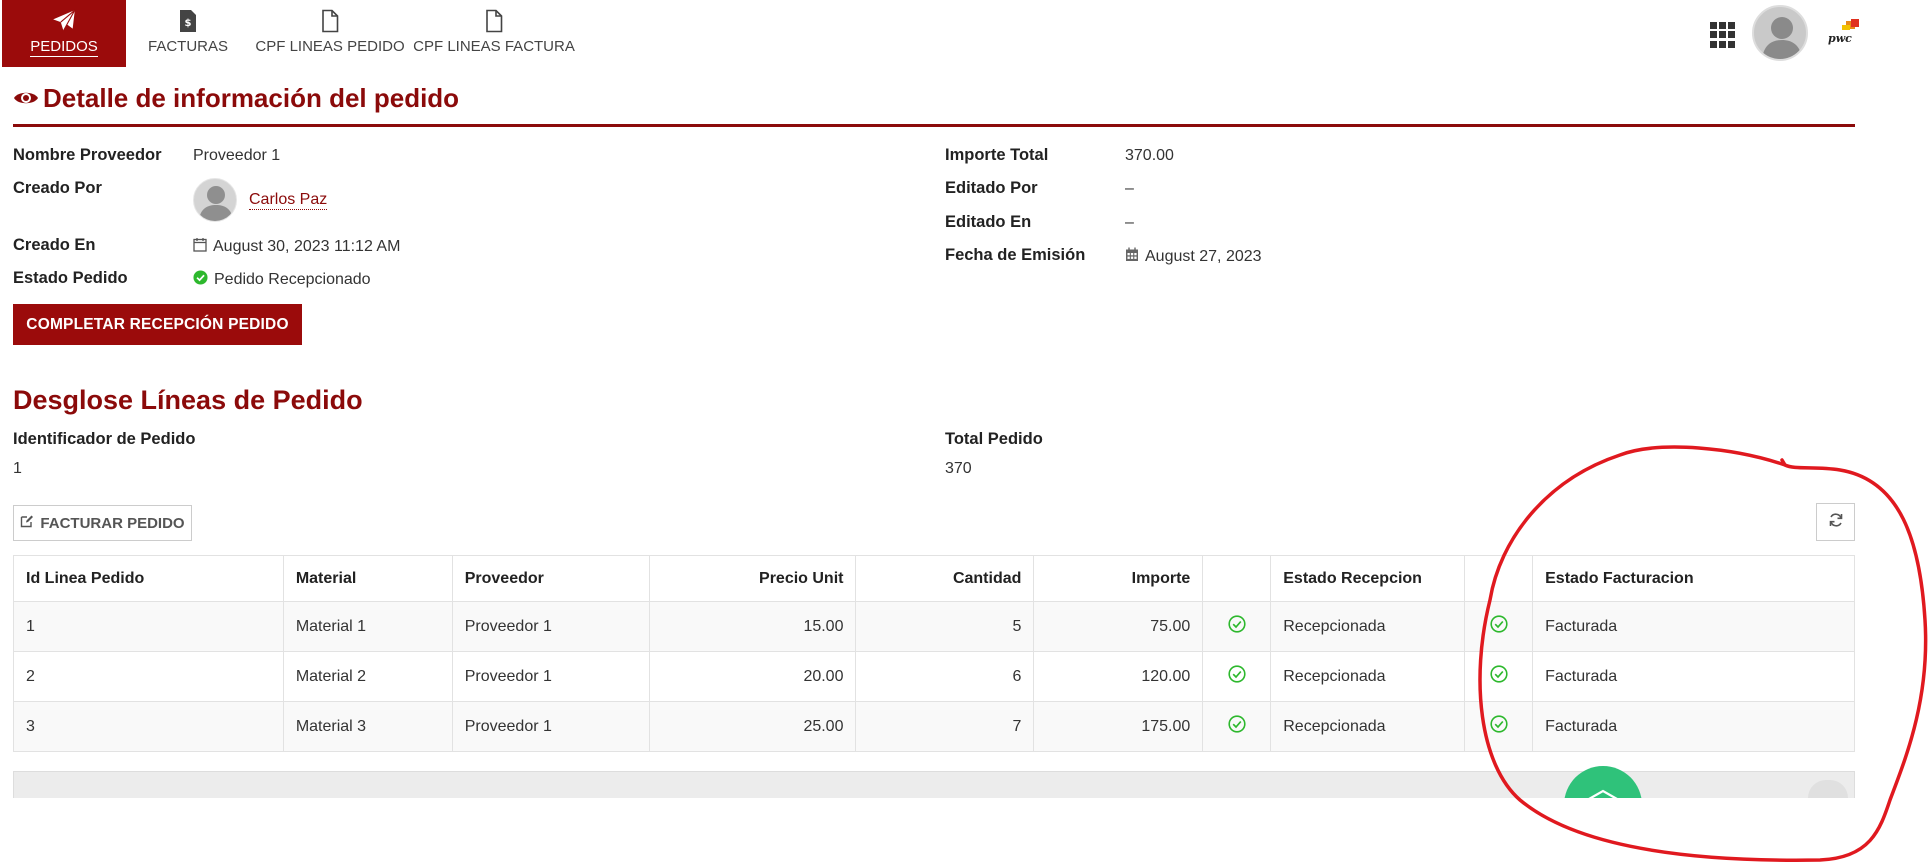 The width and height of the screenshot is (1929, 865). I want to click on importe-total-label: Importe Total, so click(997, 155).